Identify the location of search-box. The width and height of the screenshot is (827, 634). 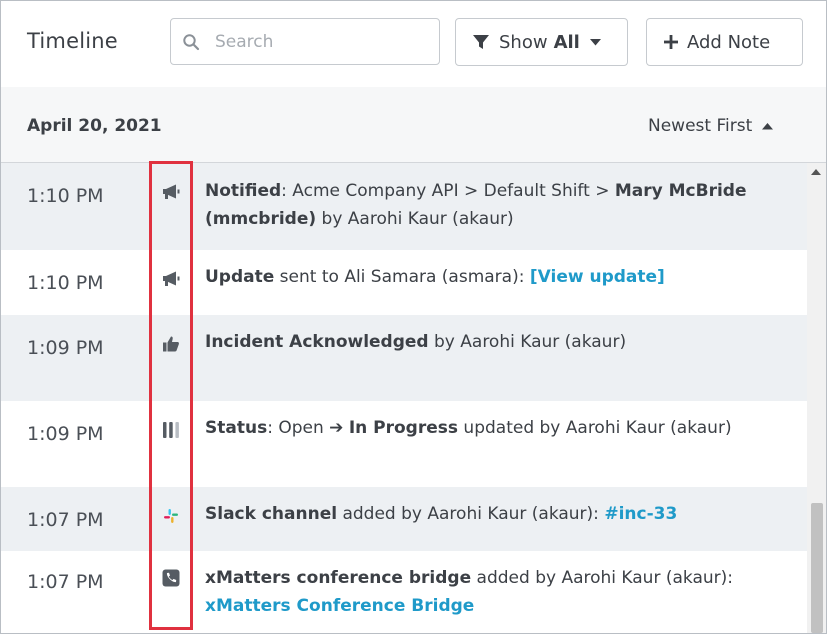
(305, 41).